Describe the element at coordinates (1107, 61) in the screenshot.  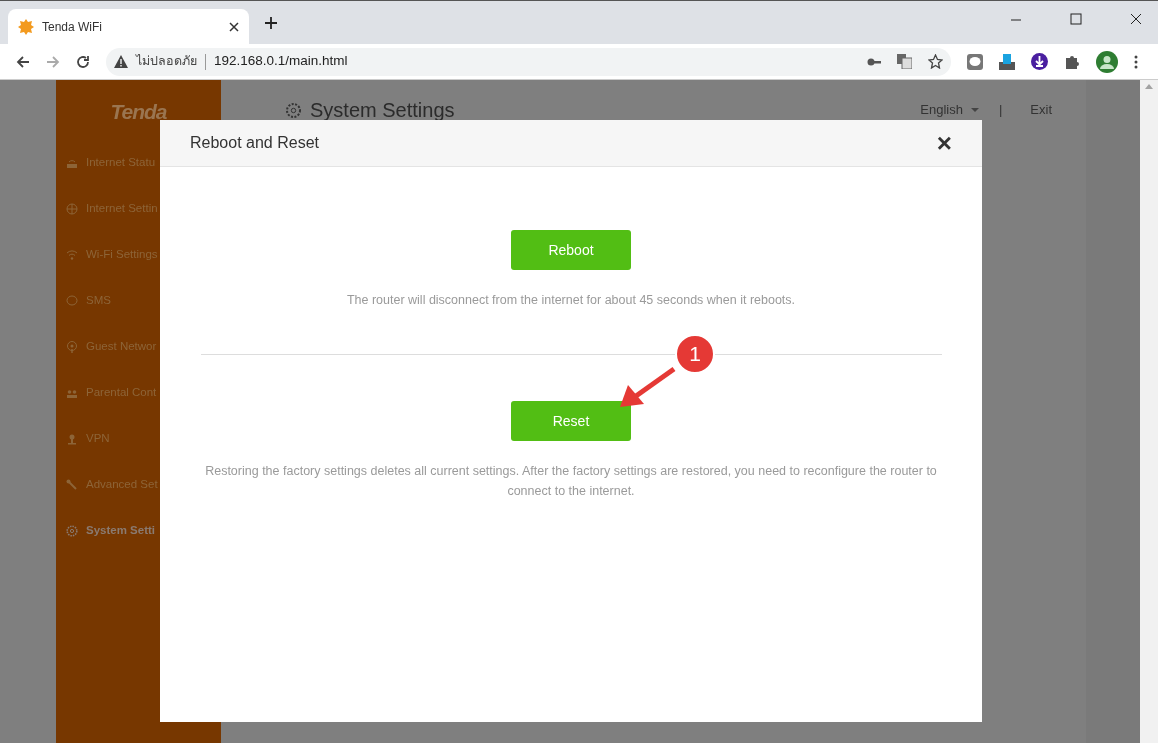
I see `profile-avatar` at that location.